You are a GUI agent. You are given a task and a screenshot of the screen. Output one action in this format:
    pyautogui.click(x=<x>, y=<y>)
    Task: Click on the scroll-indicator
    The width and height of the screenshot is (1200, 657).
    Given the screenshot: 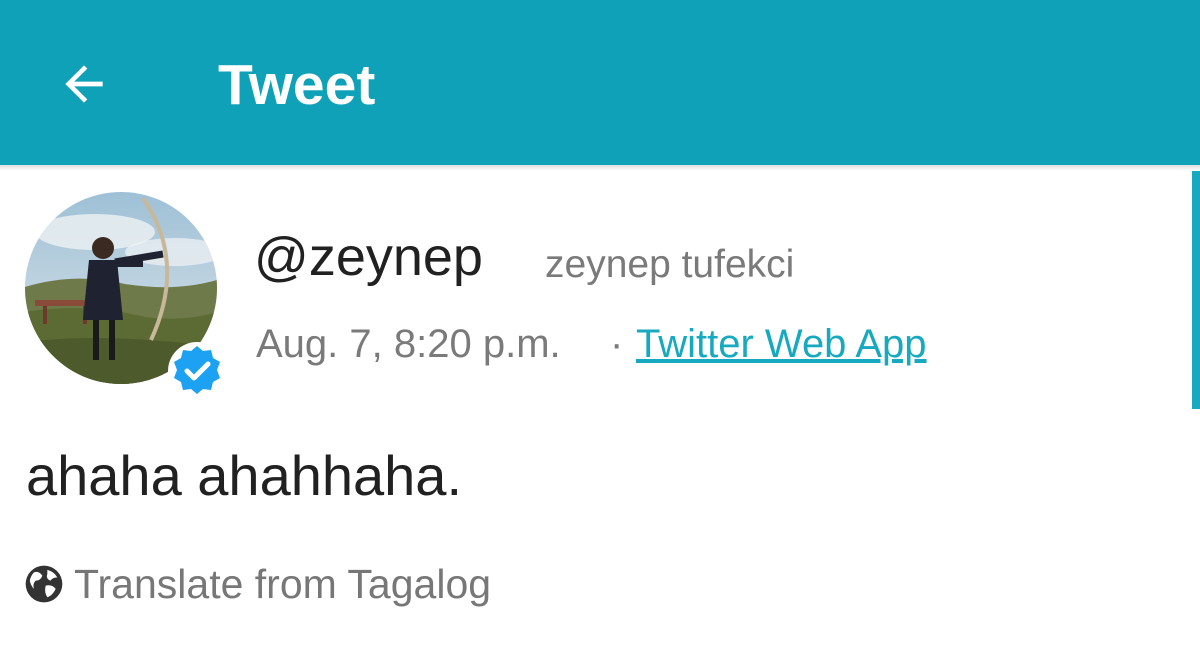 What is the action you would take?
    pyautogui.click(x=1196, y=290)
    